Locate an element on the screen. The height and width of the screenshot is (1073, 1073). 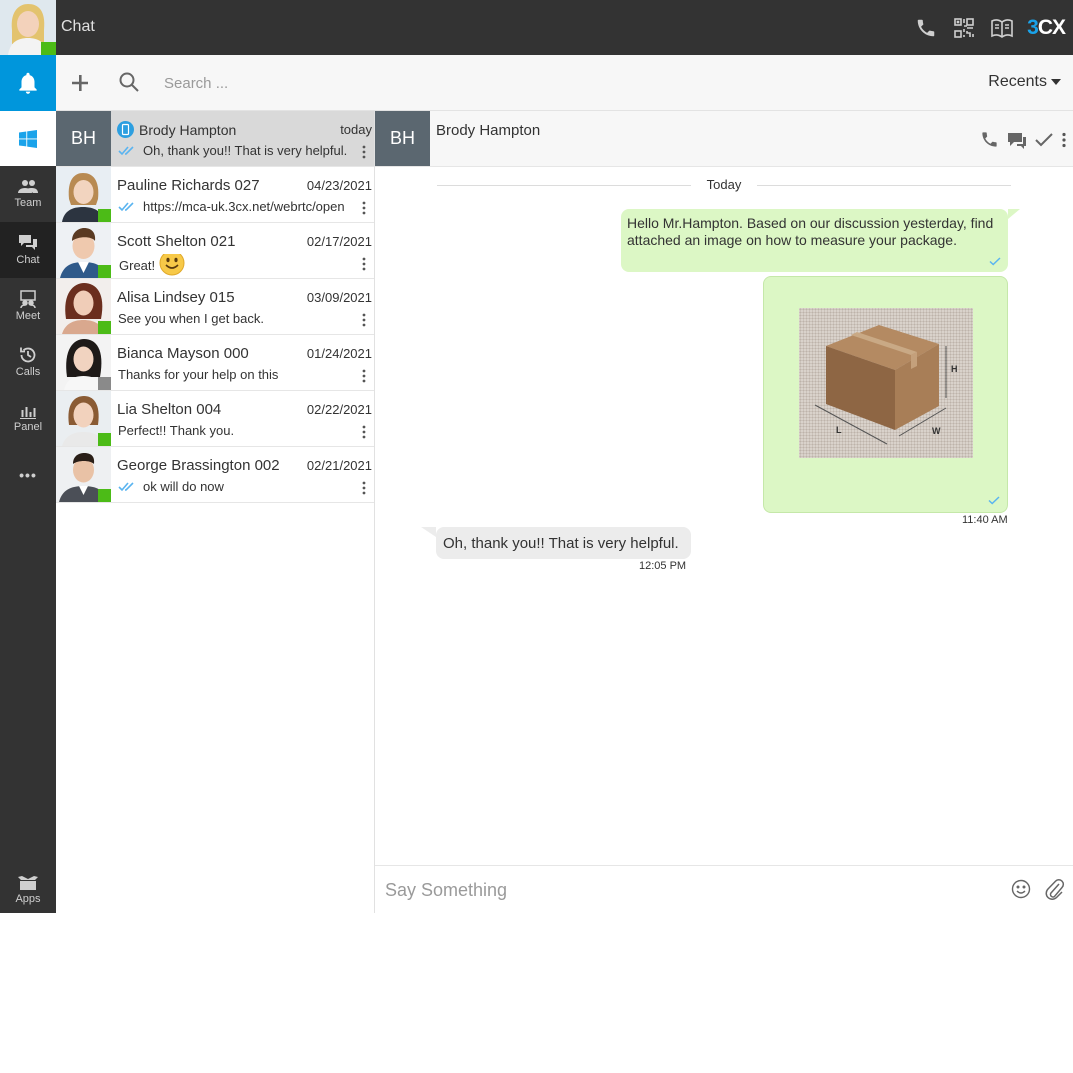
outgoing-image-message: H L W is located at coordinates (885, 394).